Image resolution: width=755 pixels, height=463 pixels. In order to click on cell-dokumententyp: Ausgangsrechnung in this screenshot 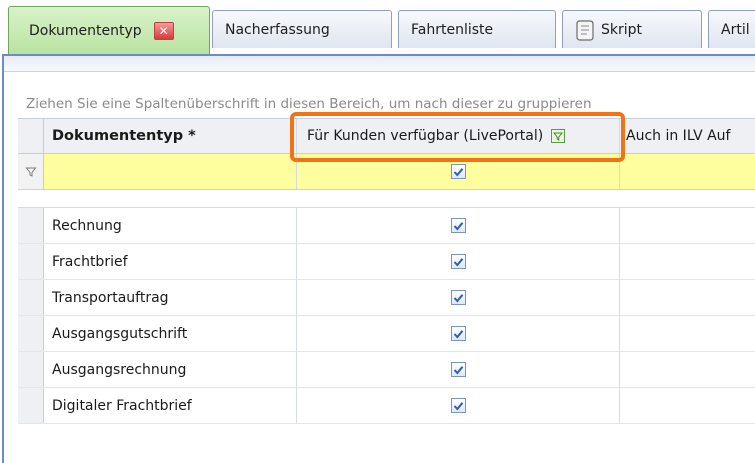, I will do `click(170, 369)`.